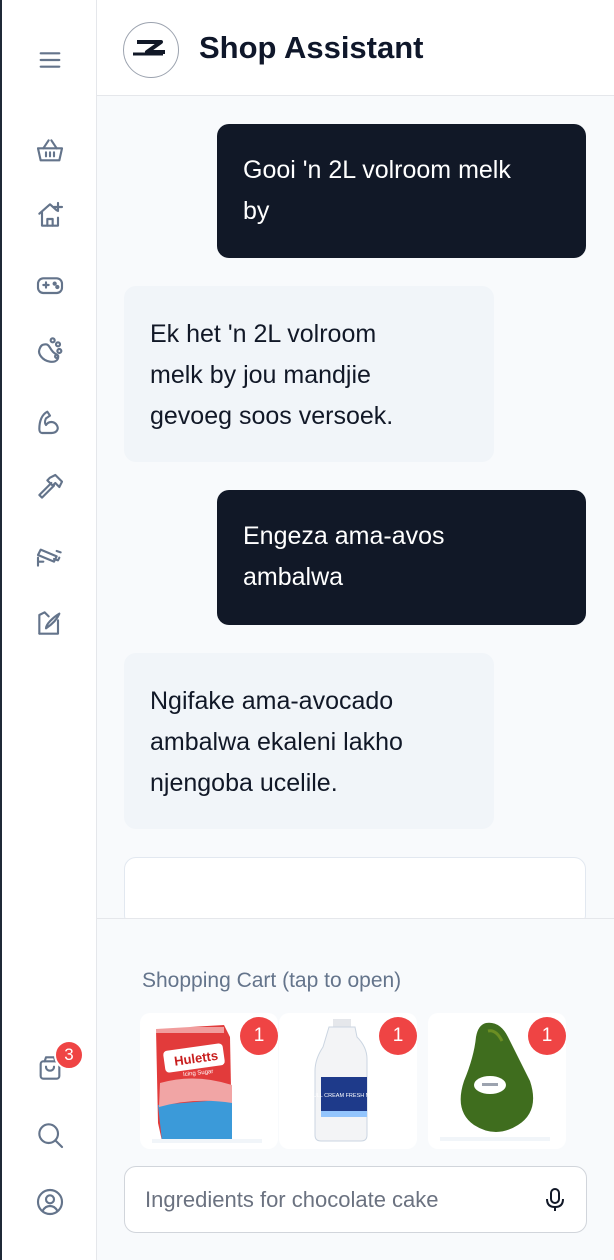 This screenshot has width=614, height=1260. What do you see at coordinates (244, 783) in the screenshot?
I see `message-line: njengoba ucelile.` at bounding box center [244, 783].